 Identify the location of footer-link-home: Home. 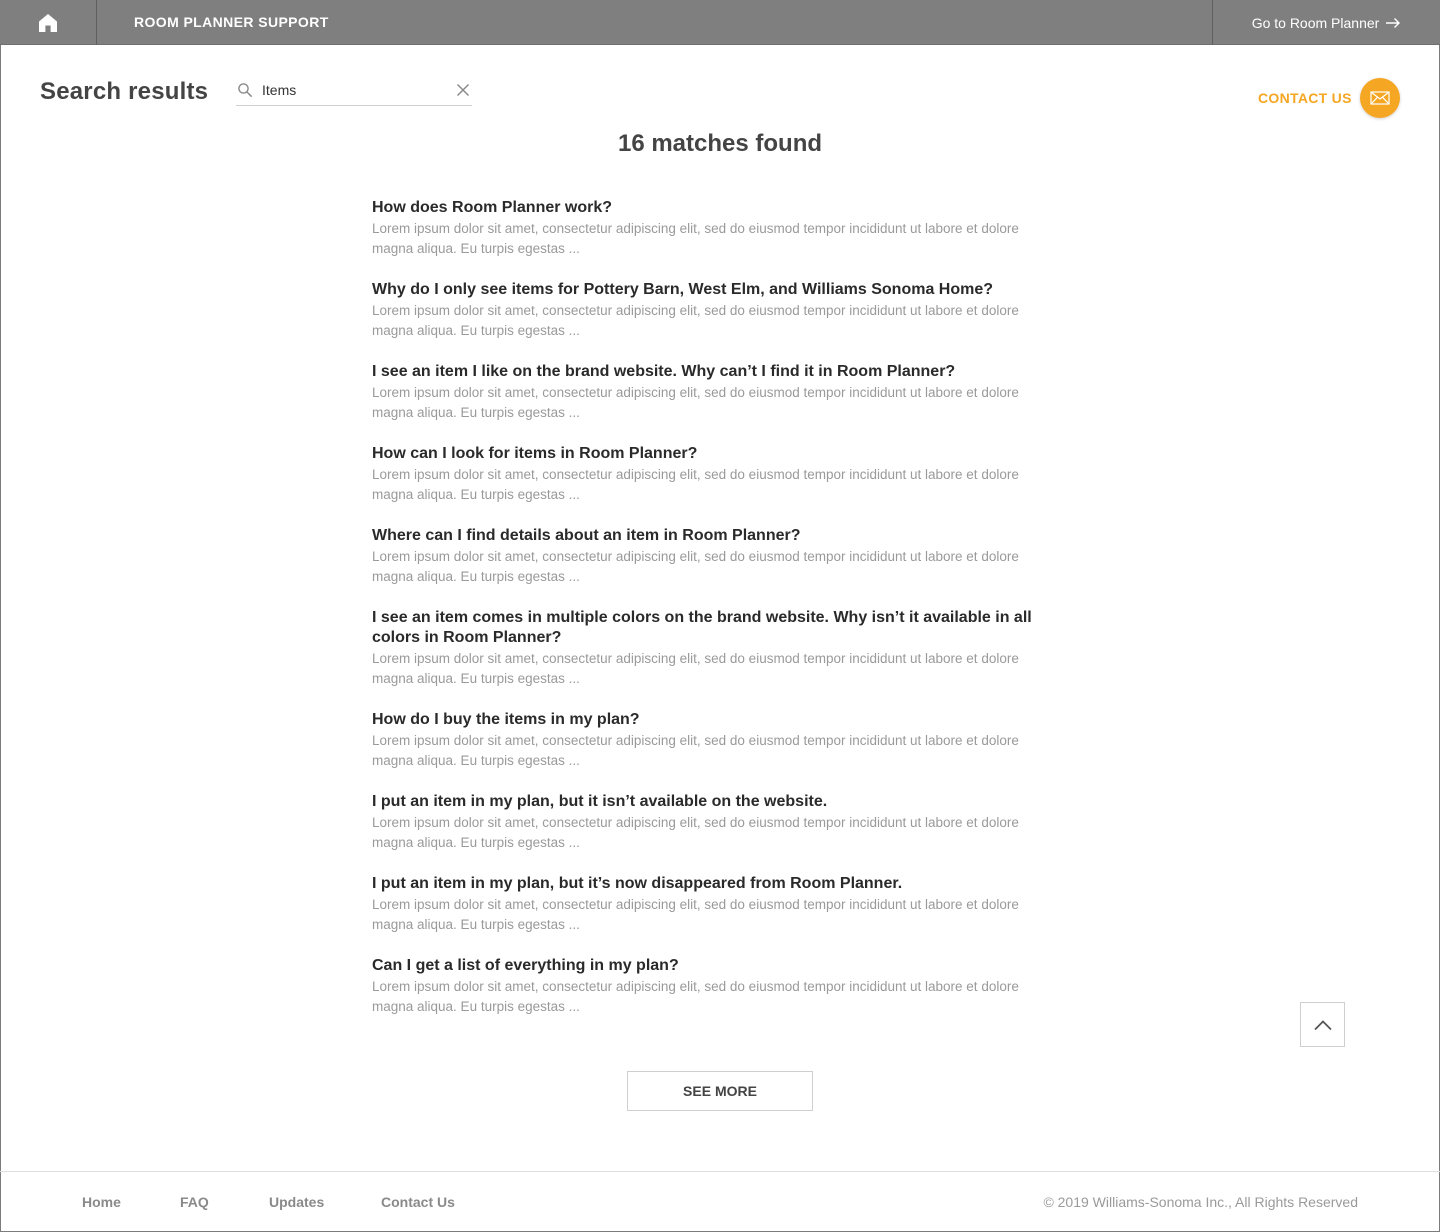
(101, 1202).